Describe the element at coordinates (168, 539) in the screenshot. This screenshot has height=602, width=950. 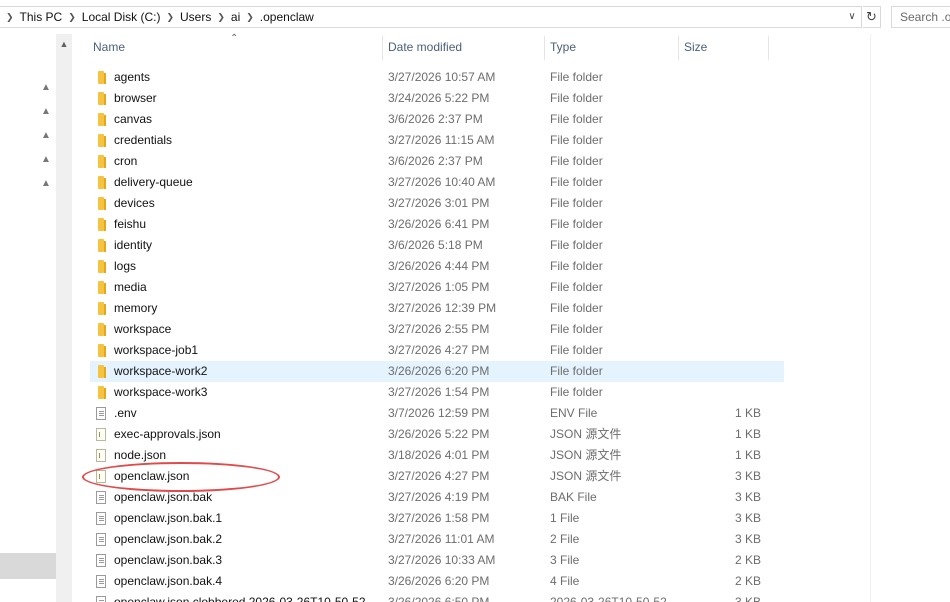
I see `file-name: openclaw.json.bak.2` at that location.